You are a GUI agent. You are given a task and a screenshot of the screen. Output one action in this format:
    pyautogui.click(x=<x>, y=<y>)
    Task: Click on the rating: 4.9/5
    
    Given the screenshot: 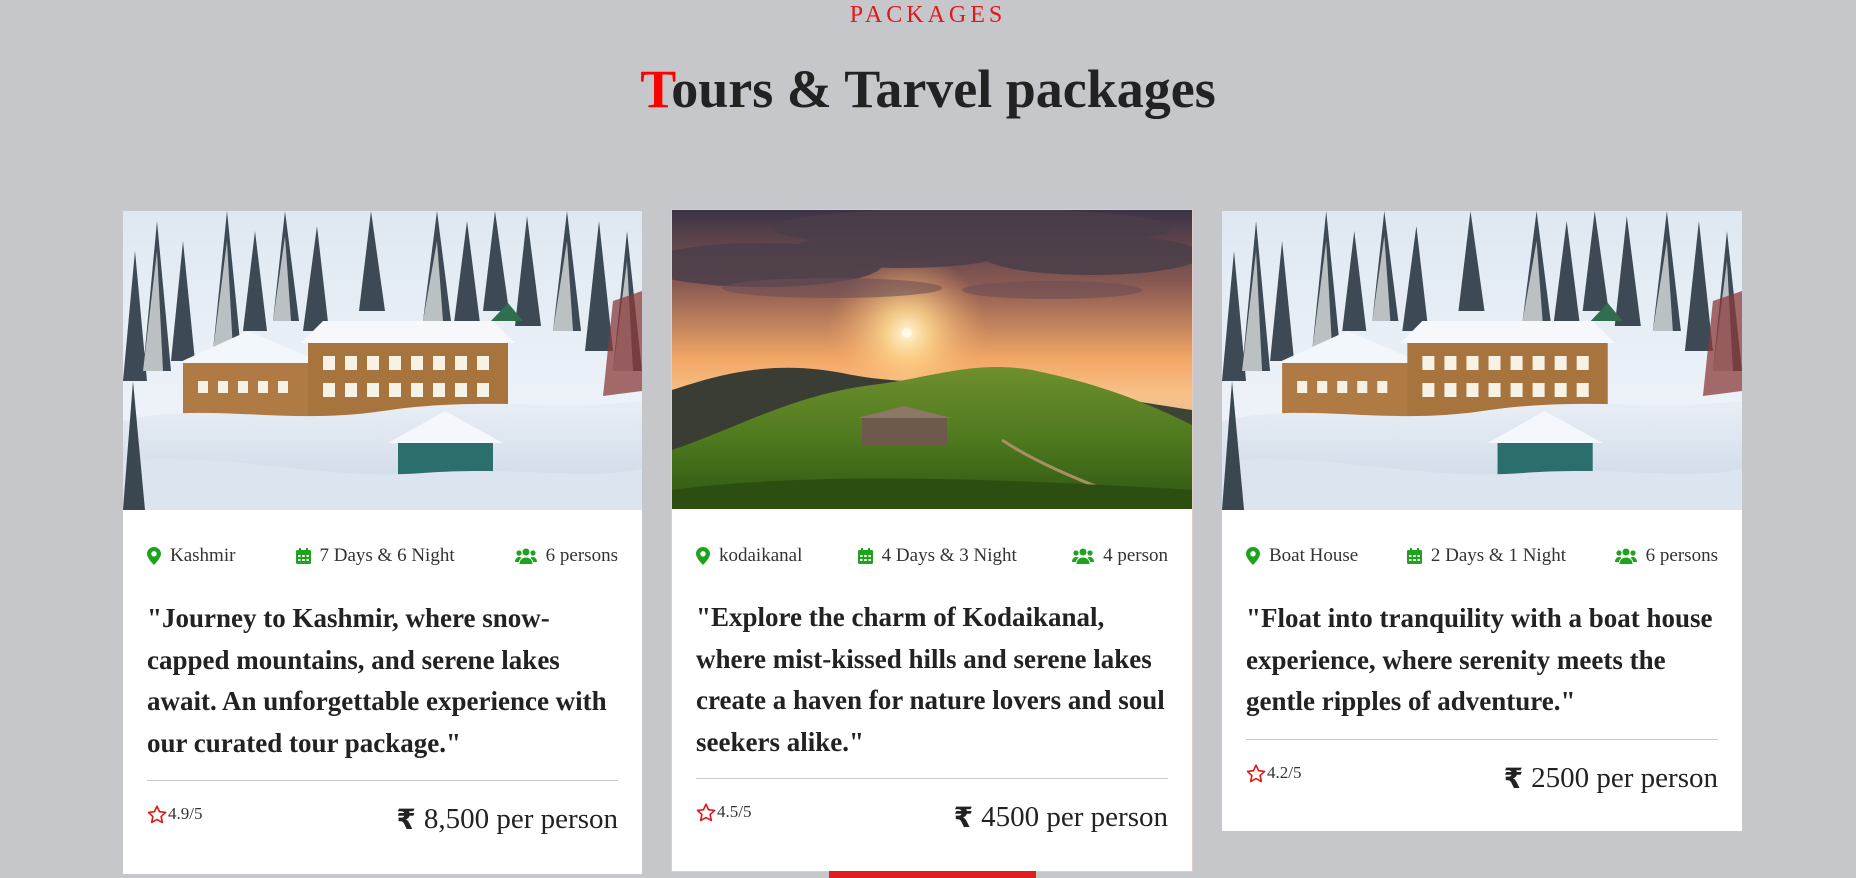 What is the action you would take?
    pyautogui.click(x=174, y=814)
    